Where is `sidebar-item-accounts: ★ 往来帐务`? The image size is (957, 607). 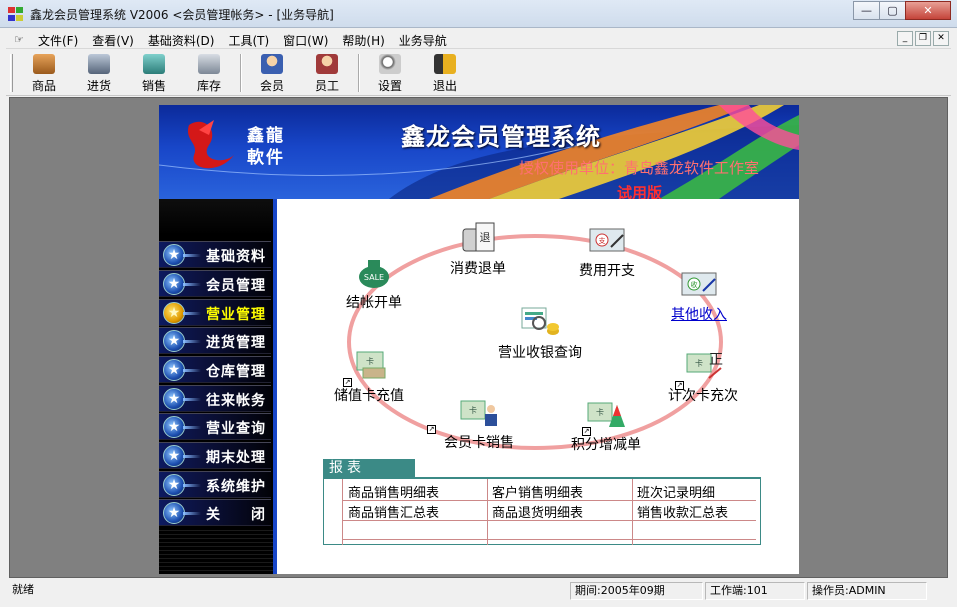
sidebar-item-accounts: ★ 往来帐务 is located at coordinates (215, 398).